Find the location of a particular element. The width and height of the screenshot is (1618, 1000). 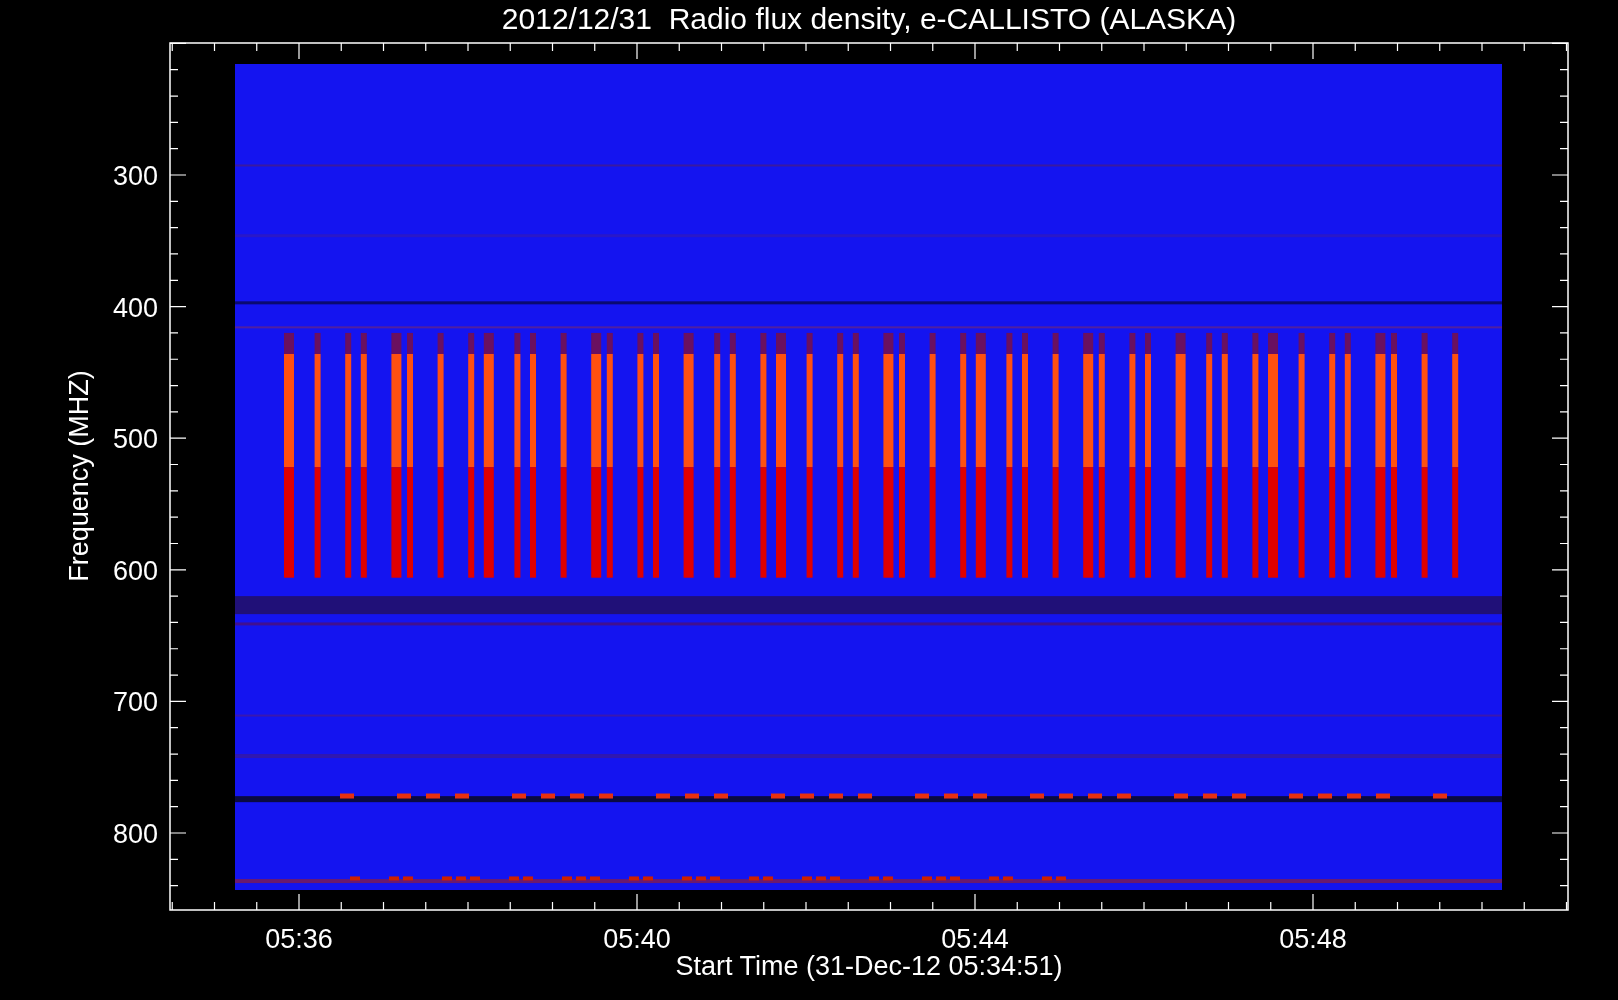

tick-label: 600 is located at coordinates (135, 570).